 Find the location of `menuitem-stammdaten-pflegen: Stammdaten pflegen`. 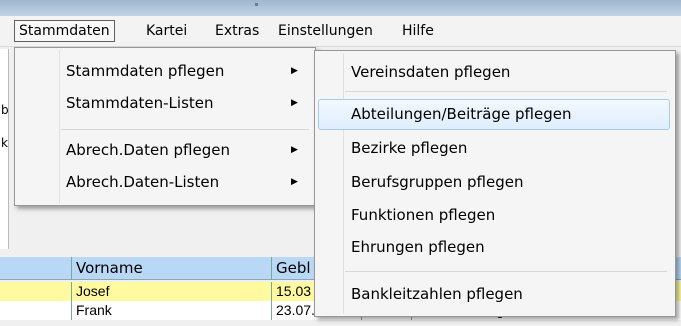

menuitem-stammdaten-pflegen: Stammdaten pflegen is located at coordinates (145, 71).